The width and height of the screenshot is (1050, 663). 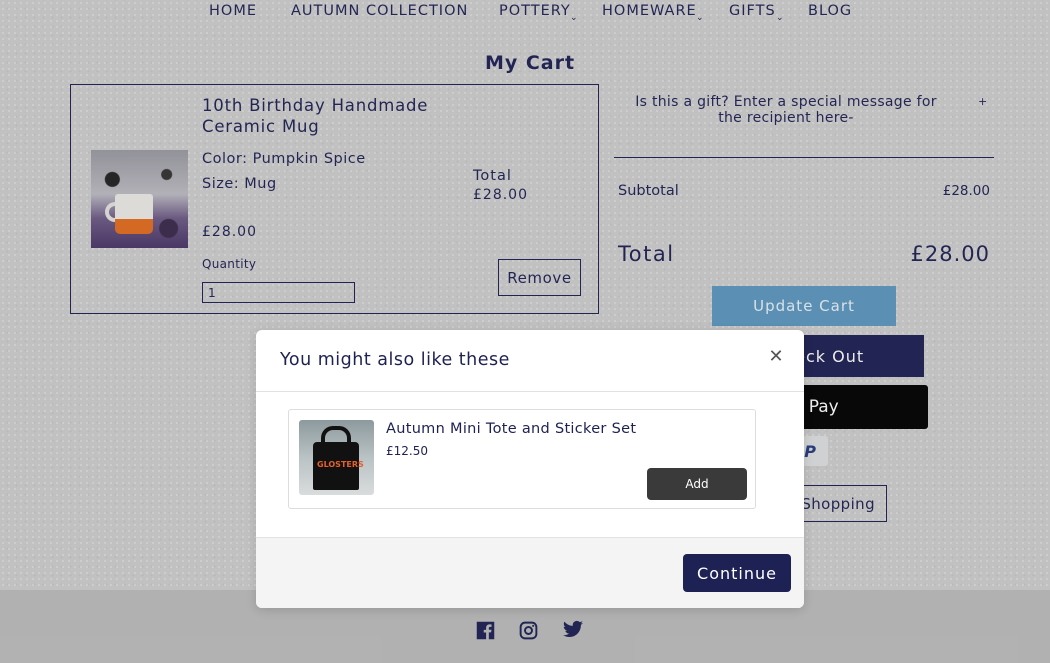 What do you see at coordinates (776, 357) in the screenshot?
I see `close-icon: ✕` at bounding box center [776, 357].